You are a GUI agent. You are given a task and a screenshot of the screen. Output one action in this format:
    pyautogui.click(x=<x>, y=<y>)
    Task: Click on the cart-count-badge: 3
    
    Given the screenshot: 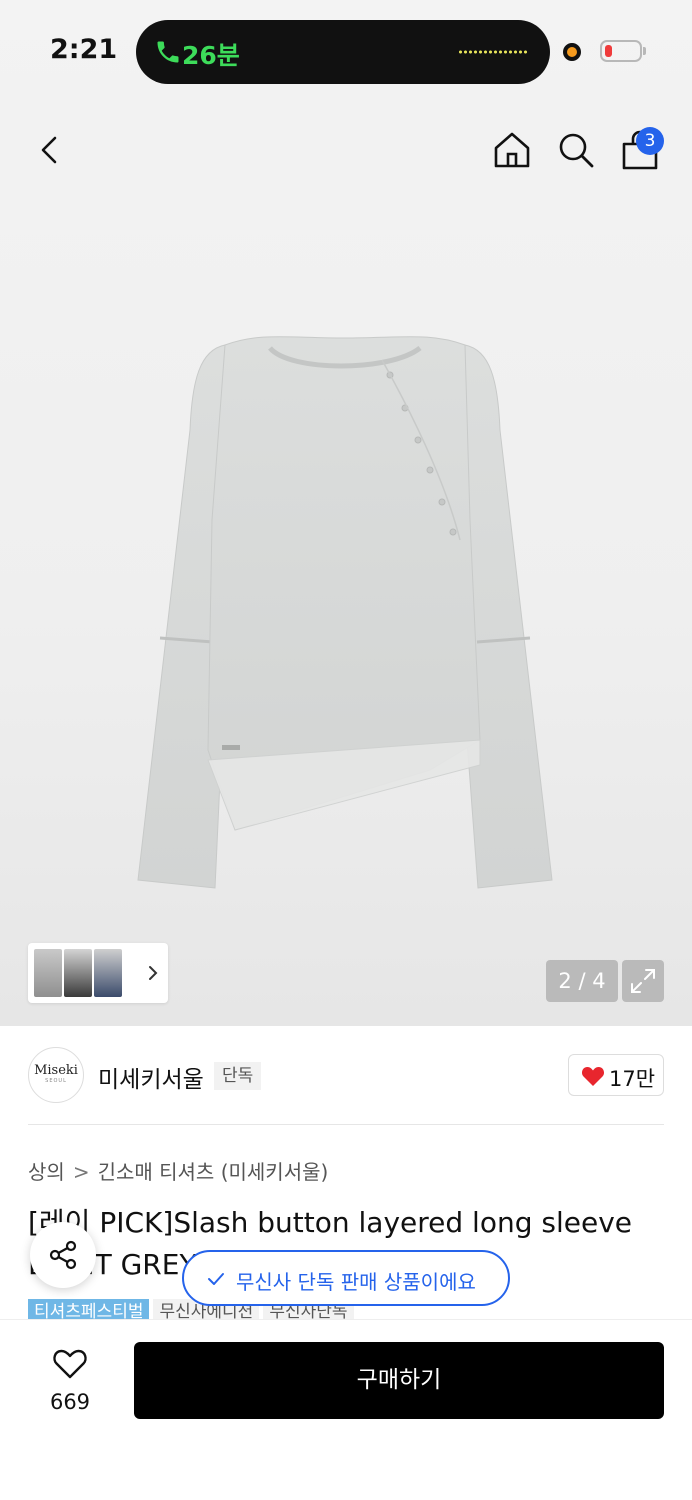 What is the action you would take?
    pyautogui.click(x=650, y=141)
    